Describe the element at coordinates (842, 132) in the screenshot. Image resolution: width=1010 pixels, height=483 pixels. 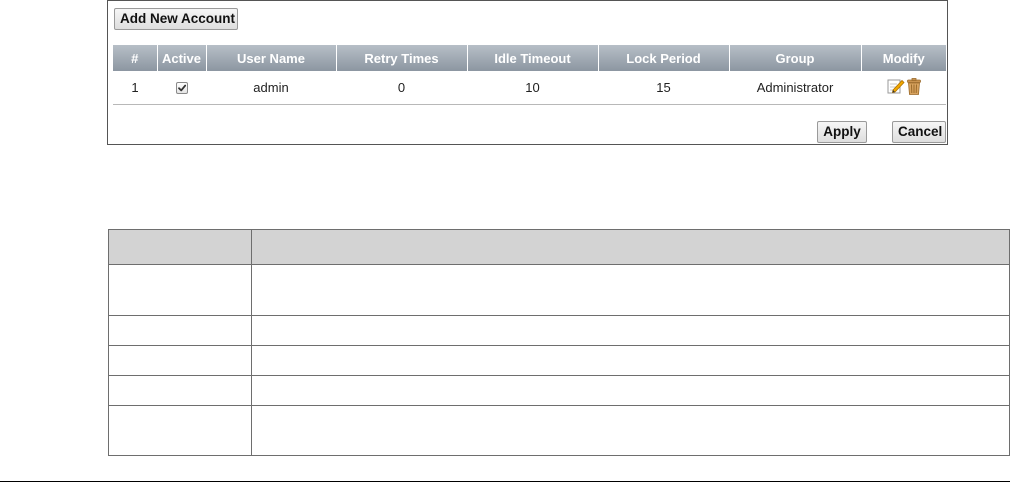
I see `apply-button: Apply` at that location.